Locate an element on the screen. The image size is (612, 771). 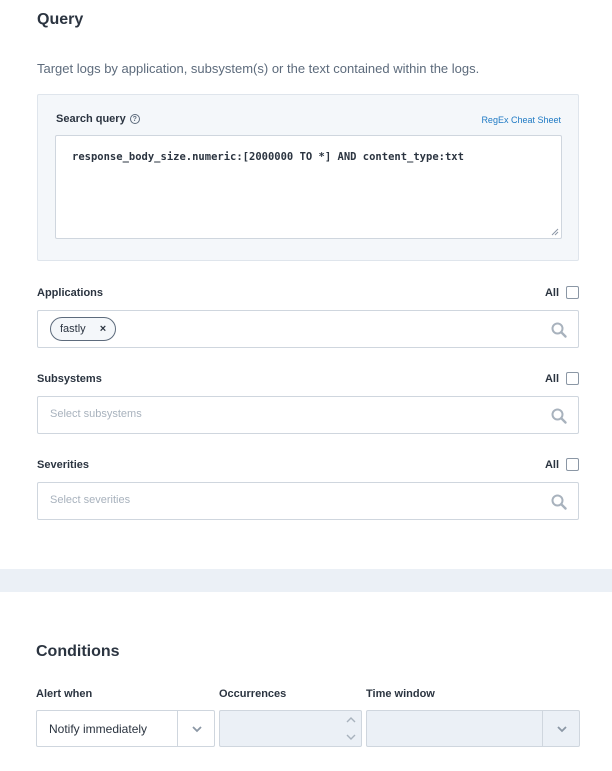
severities-all-toggle: All is located at coordinates (562, 464).